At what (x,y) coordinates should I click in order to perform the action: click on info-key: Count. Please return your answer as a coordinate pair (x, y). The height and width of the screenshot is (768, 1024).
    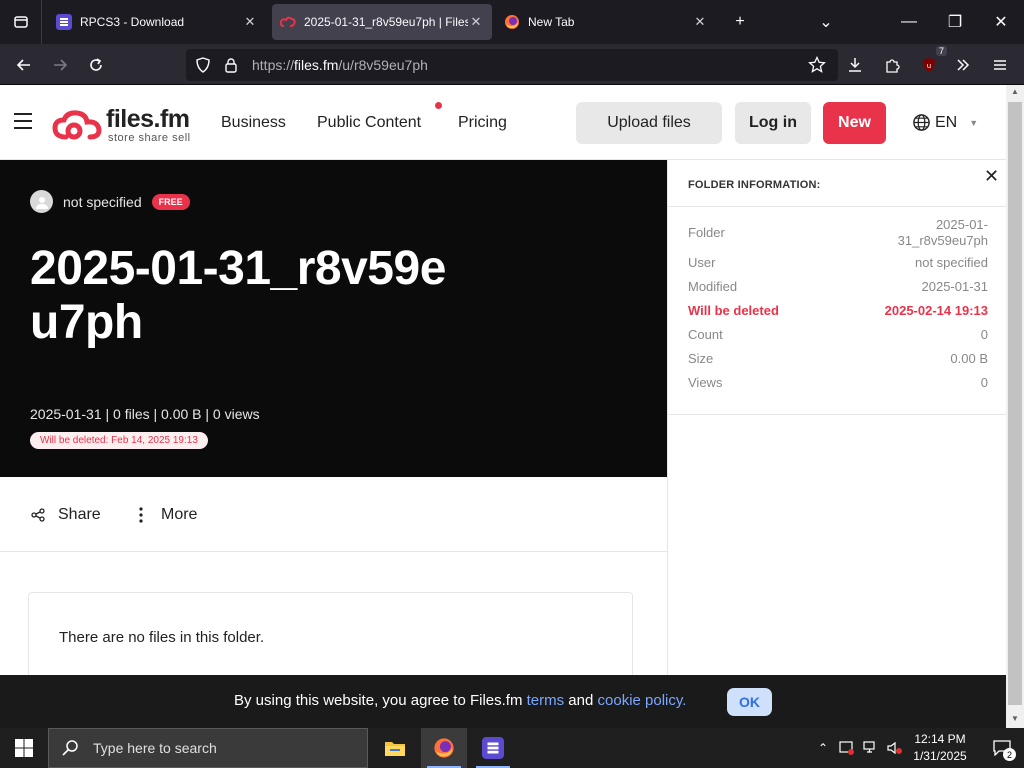
    Looking at the image, I should click on (705, 334).